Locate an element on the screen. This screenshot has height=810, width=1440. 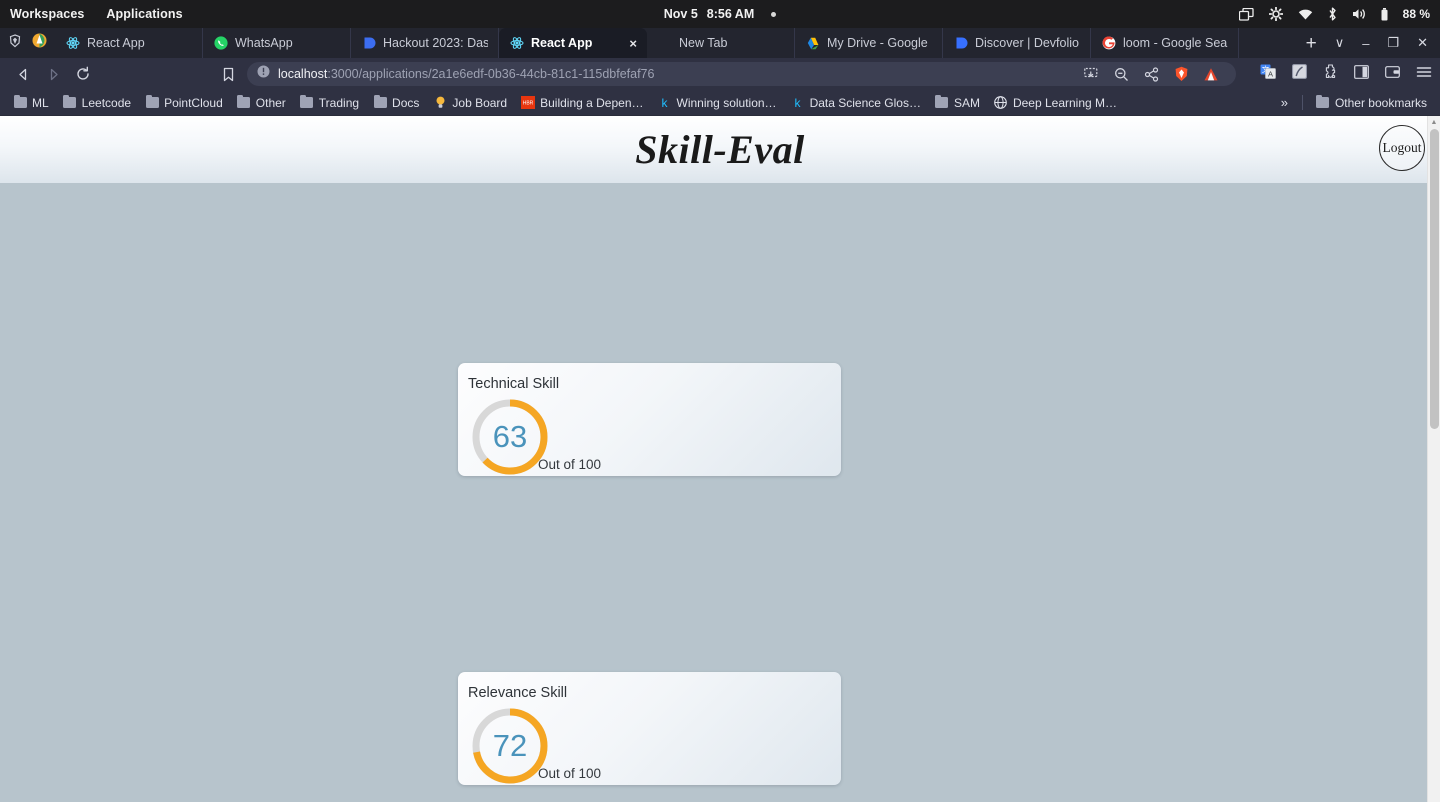
bookmark-item-docs: Docs is located at coordinates (396, 102).